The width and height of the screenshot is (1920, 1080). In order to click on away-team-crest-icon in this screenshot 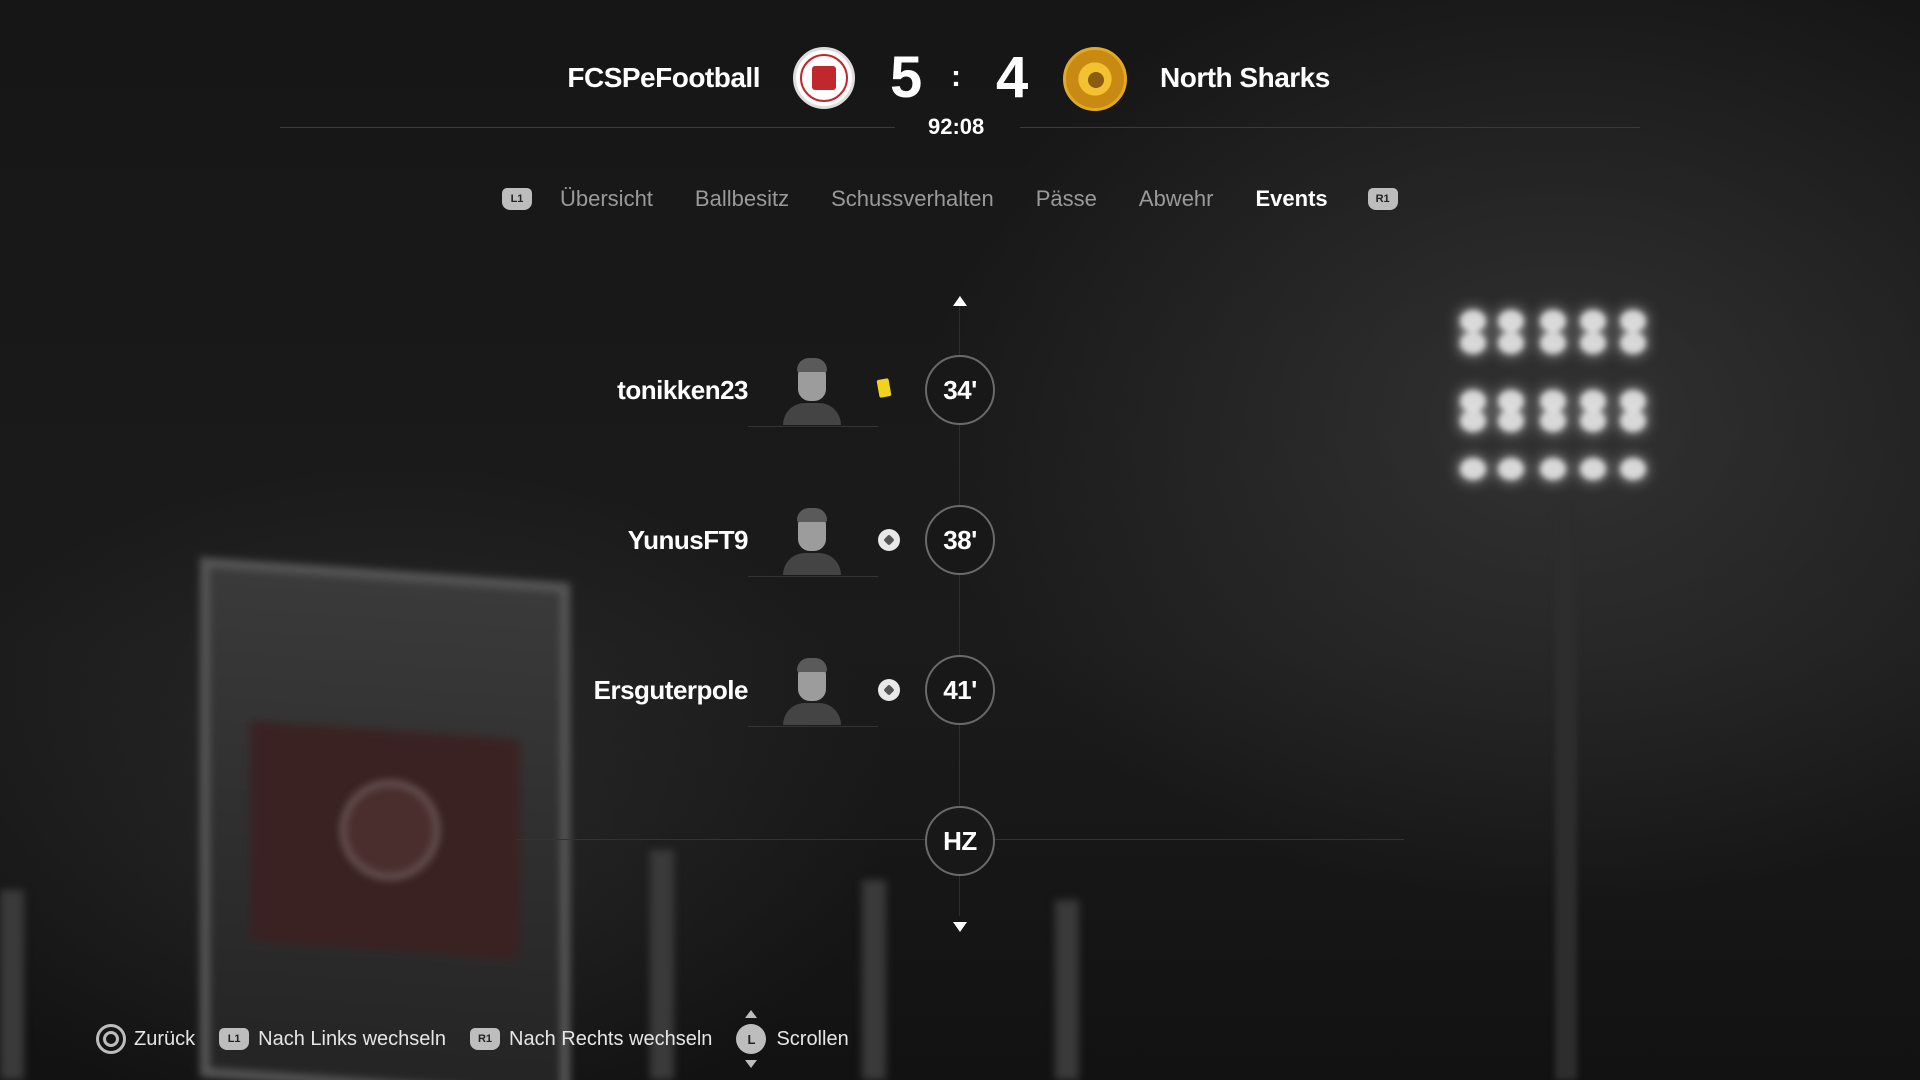, I will do `click(1095, 79)`.